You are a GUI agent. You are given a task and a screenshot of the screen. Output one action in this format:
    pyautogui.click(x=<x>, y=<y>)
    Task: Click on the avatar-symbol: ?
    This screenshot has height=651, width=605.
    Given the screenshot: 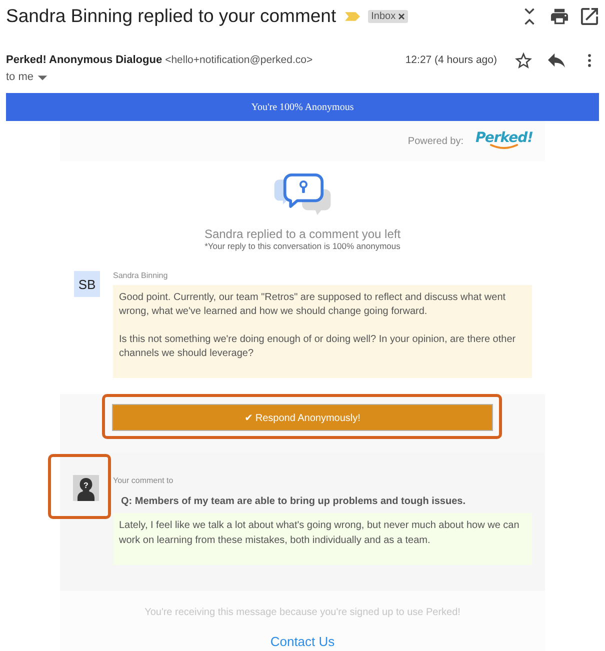 What is the action you would take?
    pyautogui.click(x=86, y=485)
    